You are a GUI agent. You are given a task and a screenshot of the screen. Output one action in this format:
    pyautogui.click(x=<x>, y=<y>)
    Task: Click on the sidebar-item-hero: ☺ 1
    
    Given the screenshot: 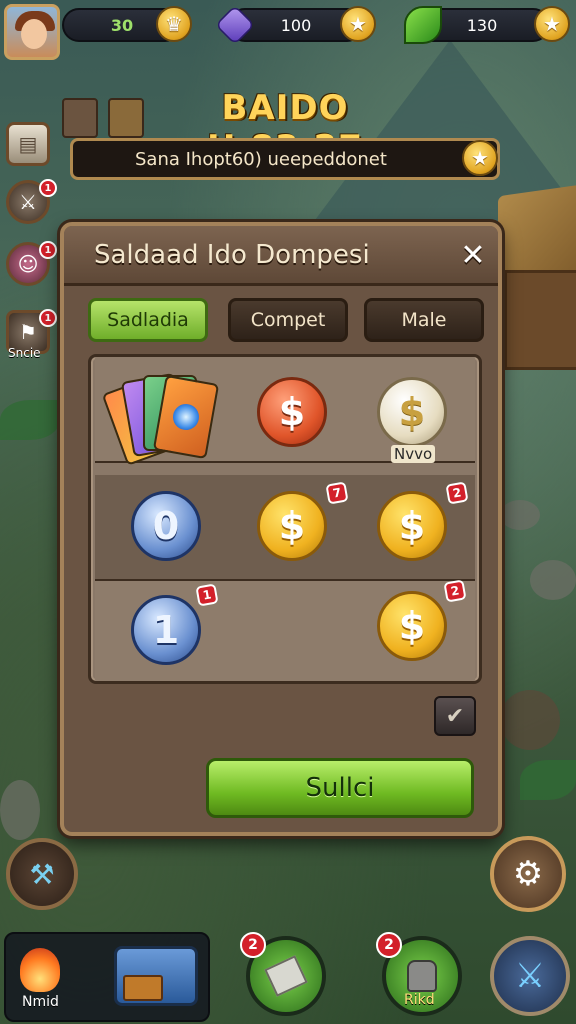 What is the action you would take?
    pyautogui.click(x=31, y=263)
    